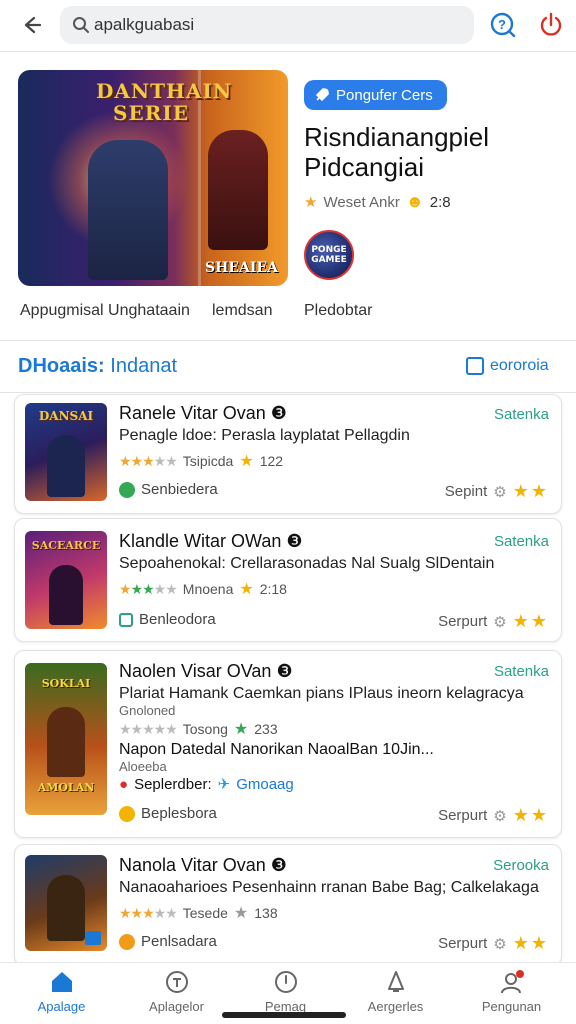  I want to click on clock-icon, so click(285, 982).